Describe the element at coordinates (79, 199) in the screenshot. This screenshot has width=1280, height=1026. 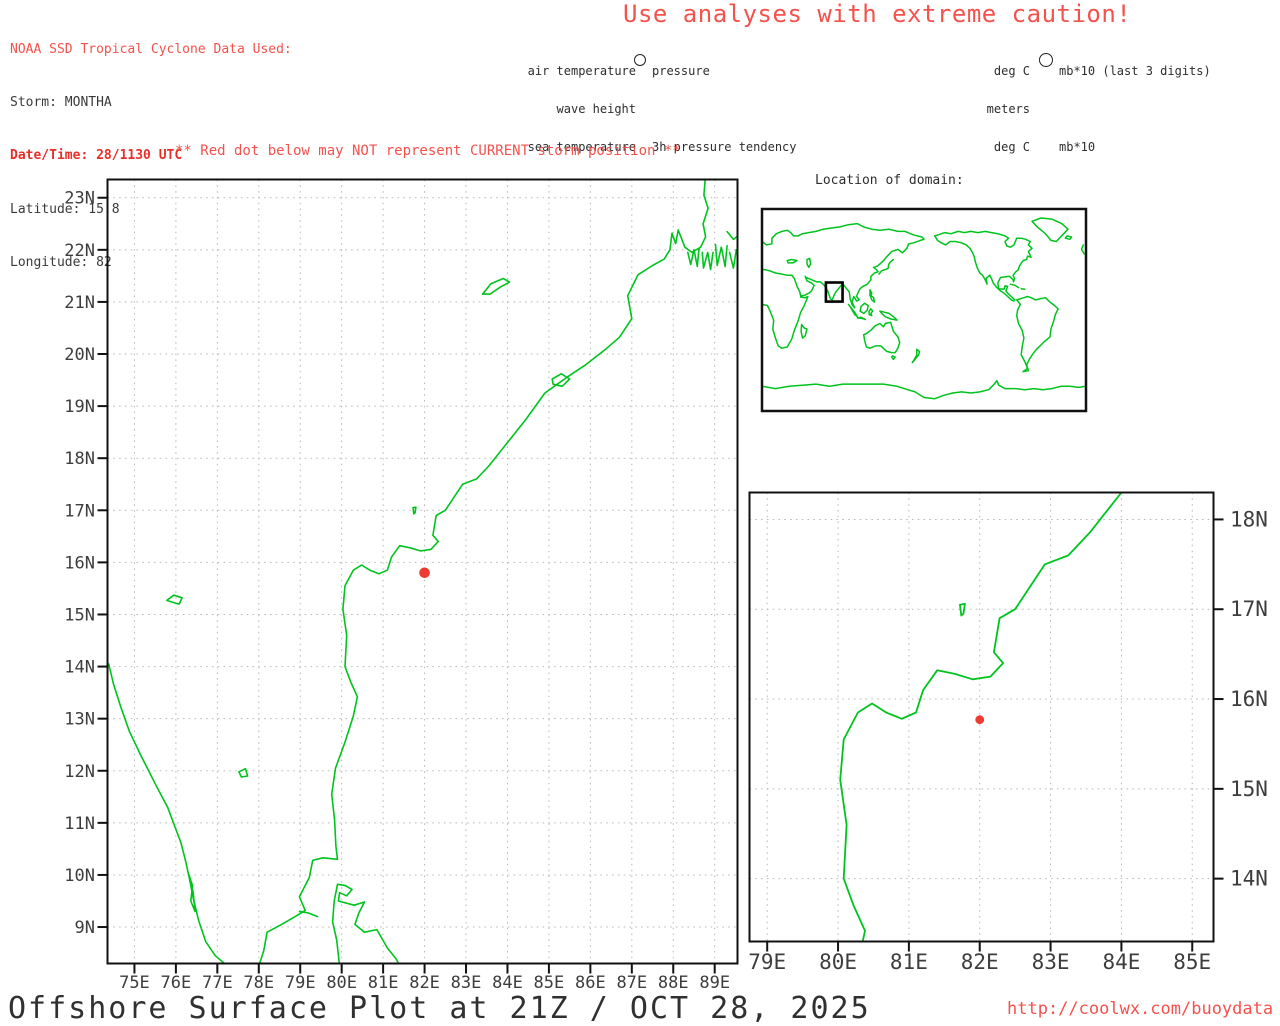
I see `main-map-lat-label: 23N` at that location.